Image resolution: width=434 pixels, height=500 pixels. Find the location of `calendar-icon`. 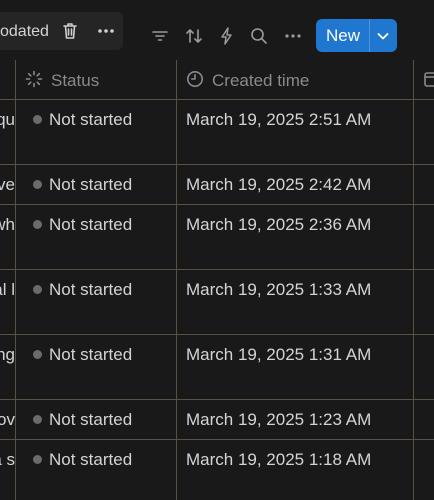

calendar-icon is located at coordinates (429, 79).